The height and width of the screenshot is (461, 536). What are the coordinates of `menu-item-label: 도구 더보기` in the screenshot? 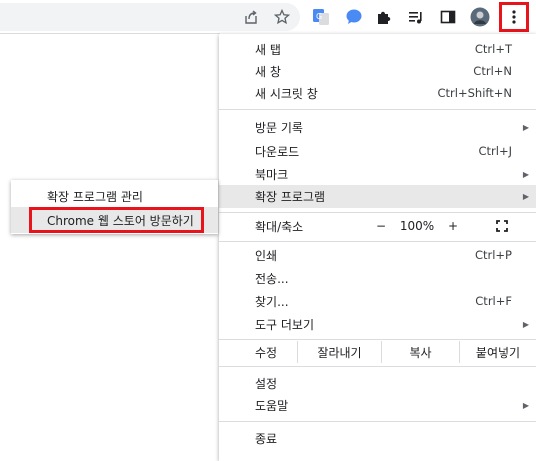 It's located at (285, 324).